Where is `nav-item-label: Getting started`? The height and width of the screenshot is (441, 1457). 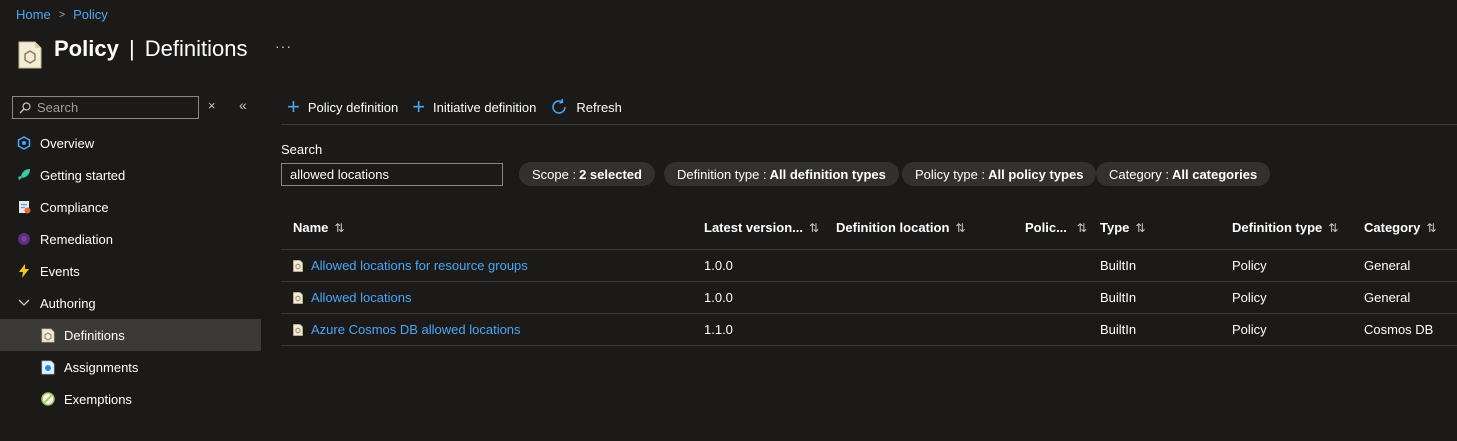 nav-item-label: Getting started is located at coordinates (83, 175).